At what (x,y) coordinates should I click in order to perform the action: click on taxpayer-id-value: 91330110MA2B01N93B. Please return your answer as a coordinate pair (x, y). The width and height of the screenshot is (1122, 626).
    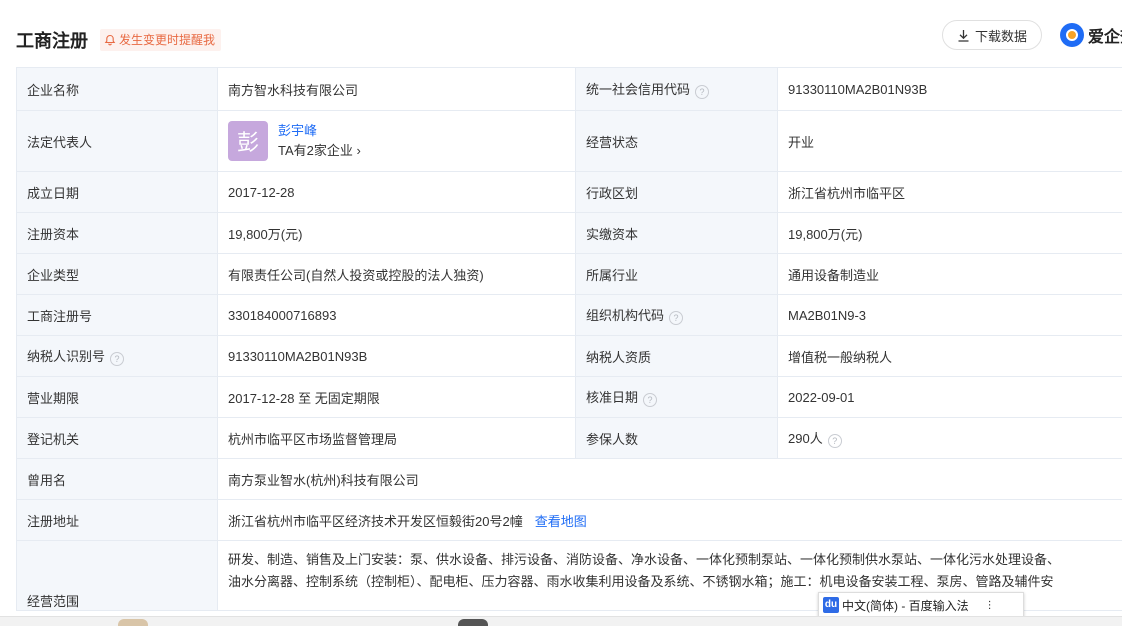
    Looking at the image, I should click on (397, 356).